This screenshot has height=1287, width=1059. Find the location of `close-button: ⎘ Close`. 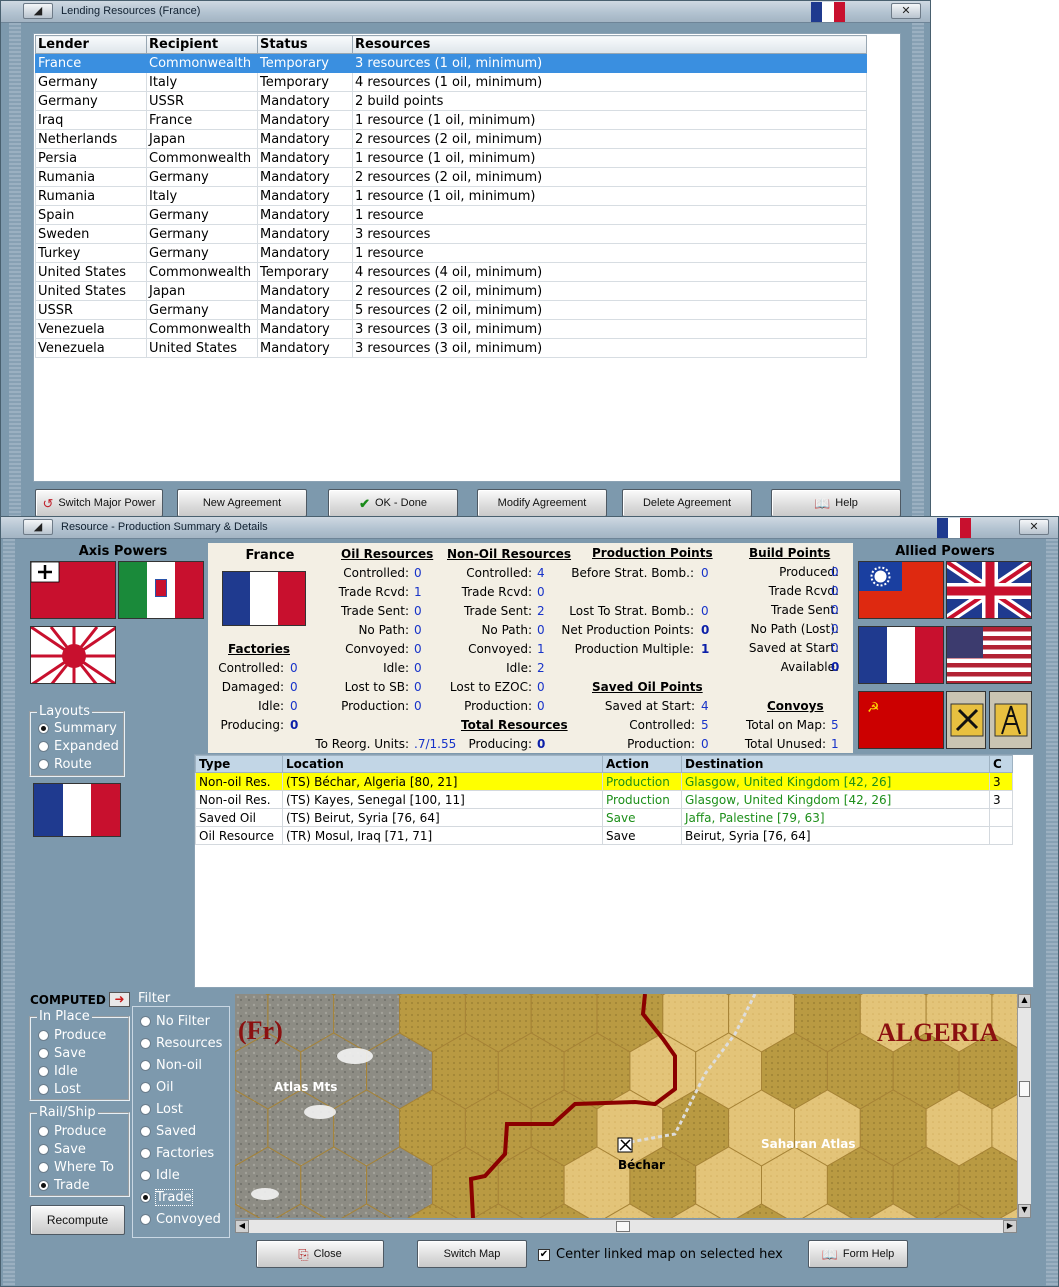

close-button: ⎘ Close is located at coordinates (320, 1254).